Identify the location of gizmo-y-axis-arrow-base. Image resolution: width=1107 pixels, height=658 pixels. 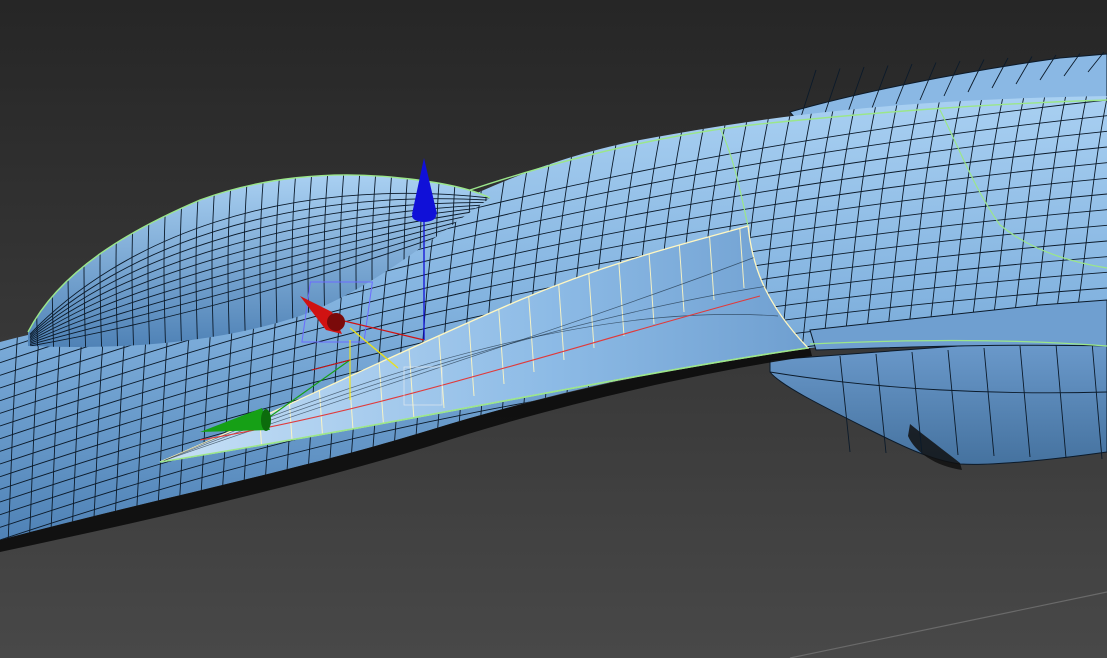
(266, 420).